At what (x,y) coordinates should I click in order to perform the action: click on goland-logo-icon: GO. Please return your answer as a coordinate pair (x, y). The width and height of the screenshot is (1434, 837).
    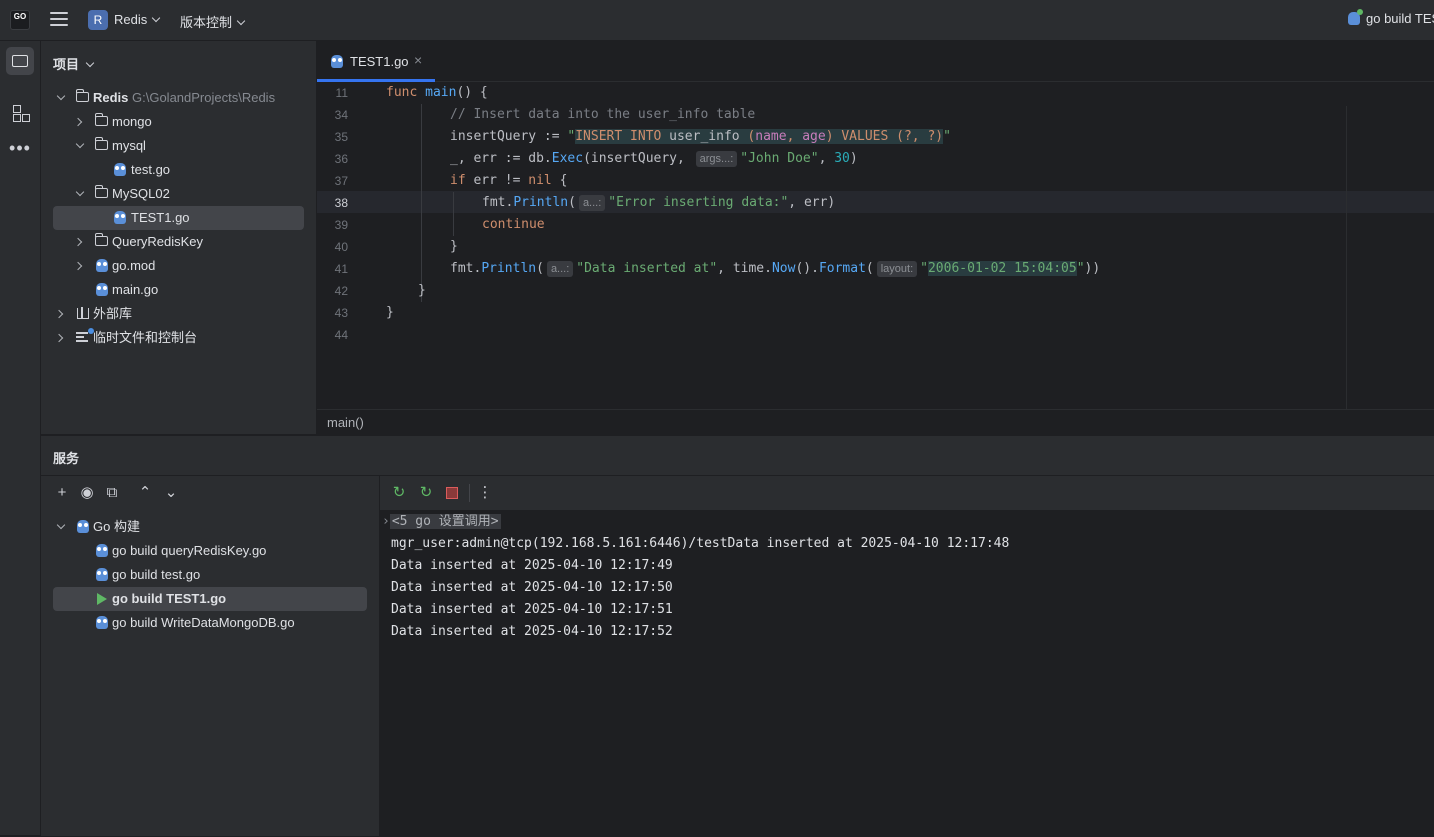
    Looking at the image, I should click on (20, 20).